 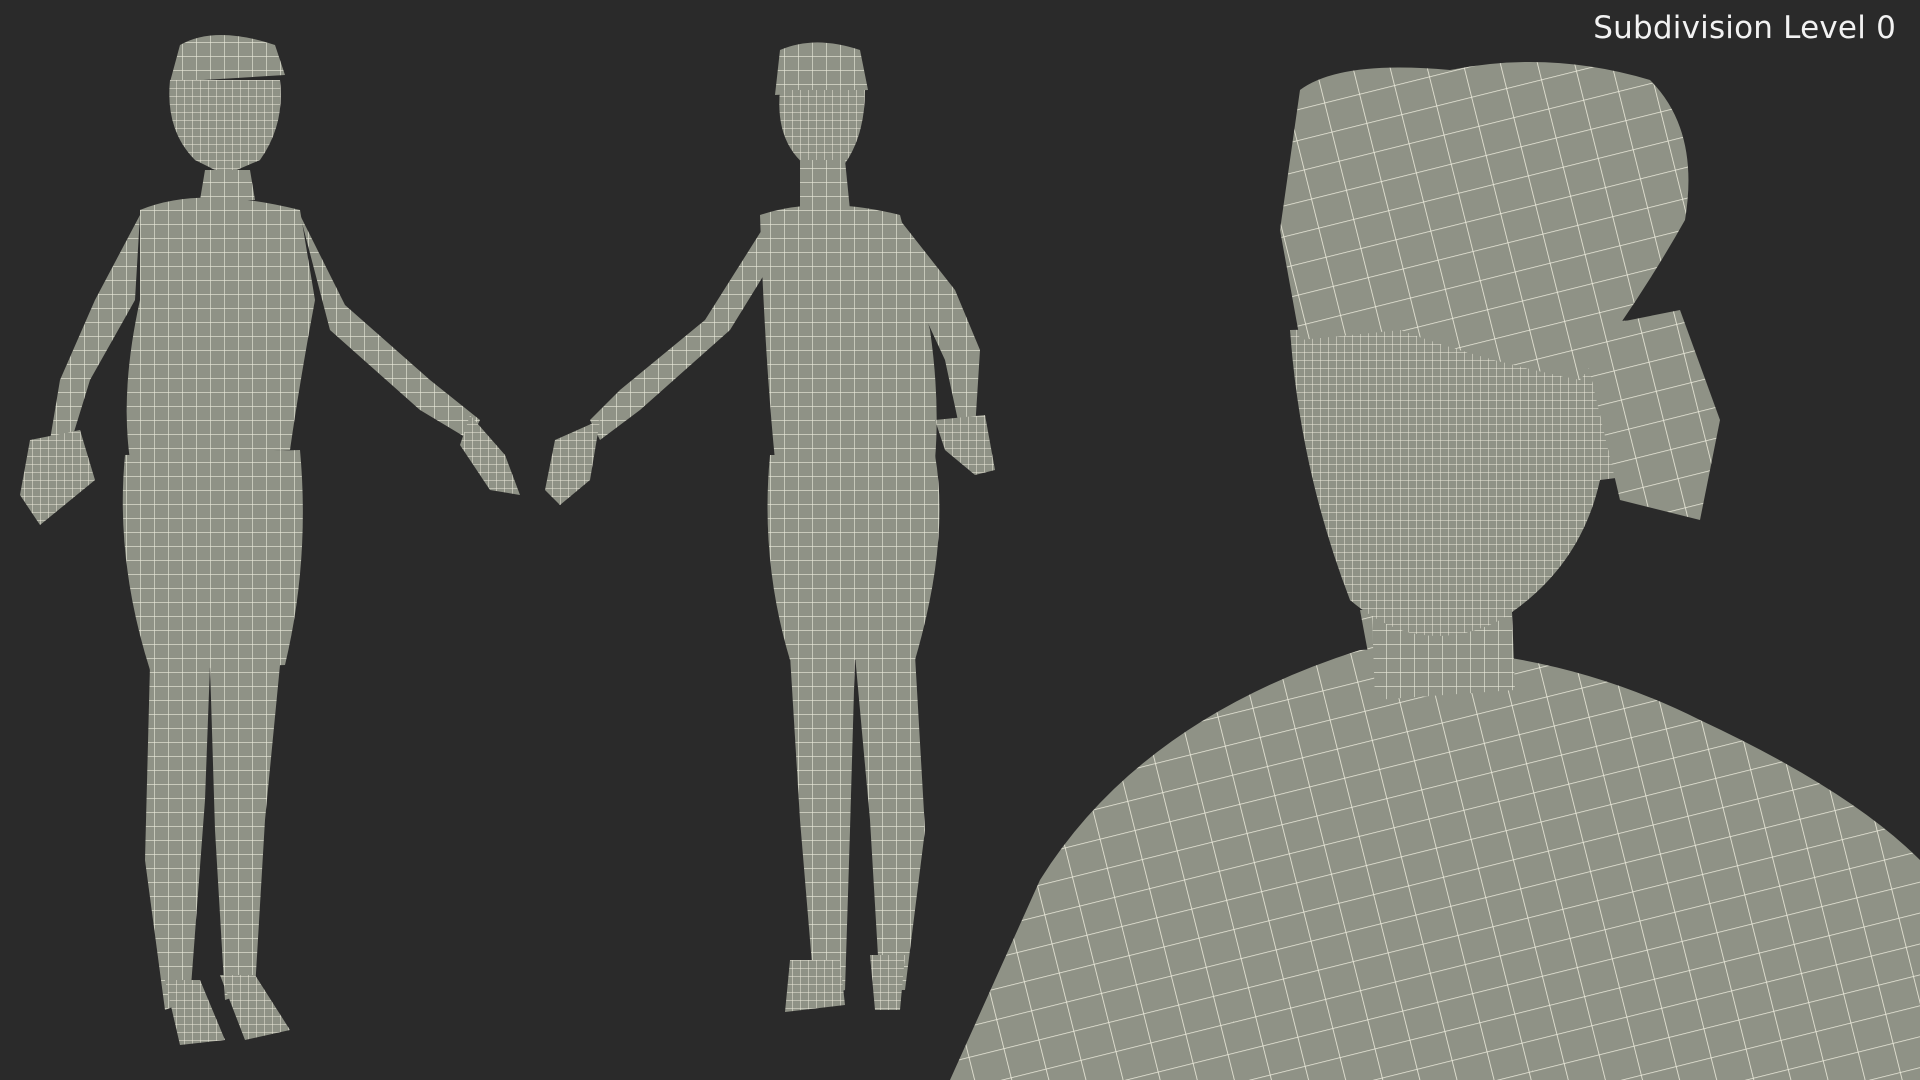 I want to click on subdivision-level-label: Subdivision Level 0, so click(x=1744, y=28).